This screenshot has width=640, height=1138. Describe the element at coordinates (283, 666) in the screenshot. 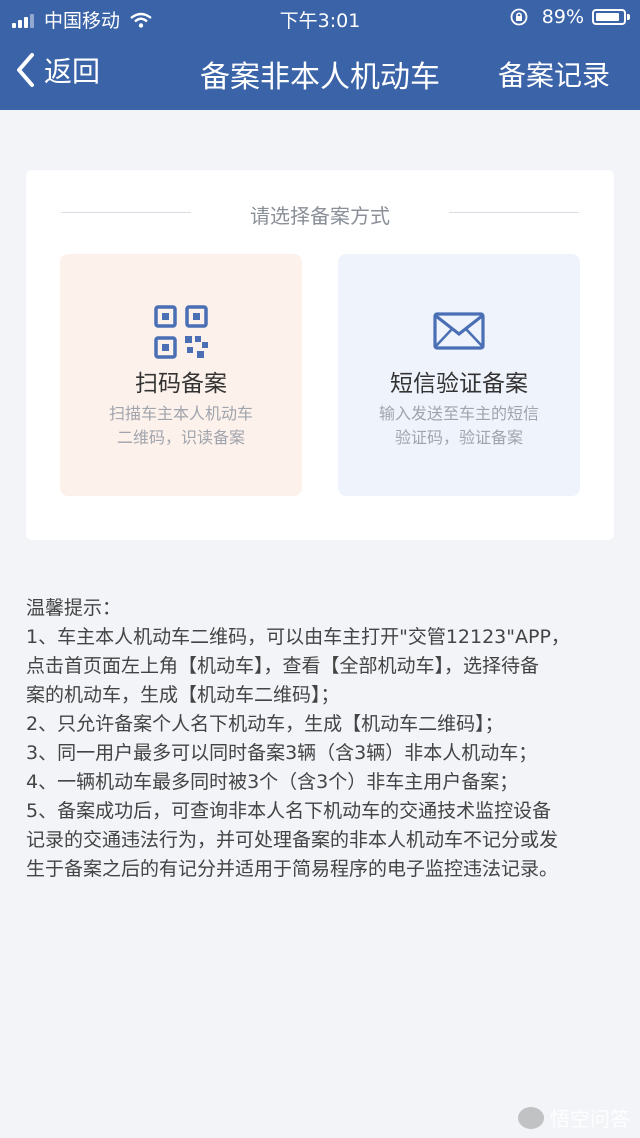

I see `tip-line: 点击首页面左上角【机动车】，查看【全部机动车】，选择待备` at that location.